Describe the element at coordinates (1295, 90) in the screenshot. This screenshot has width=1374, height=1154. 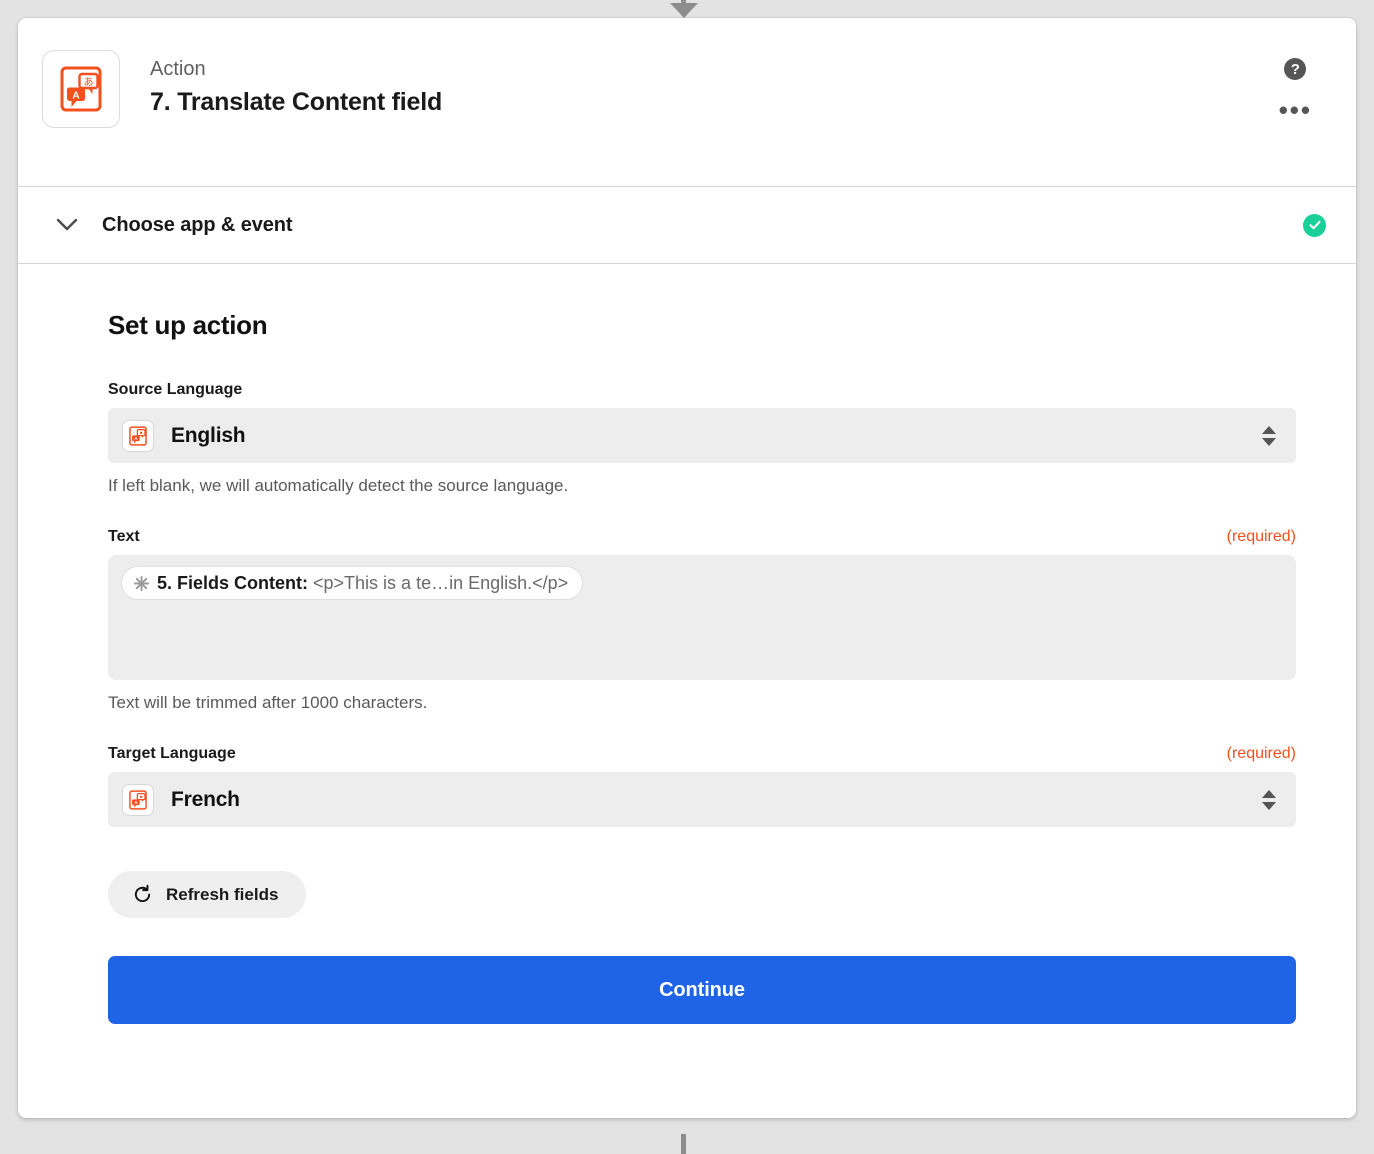
I see `header-actions: ? •••` at that location.